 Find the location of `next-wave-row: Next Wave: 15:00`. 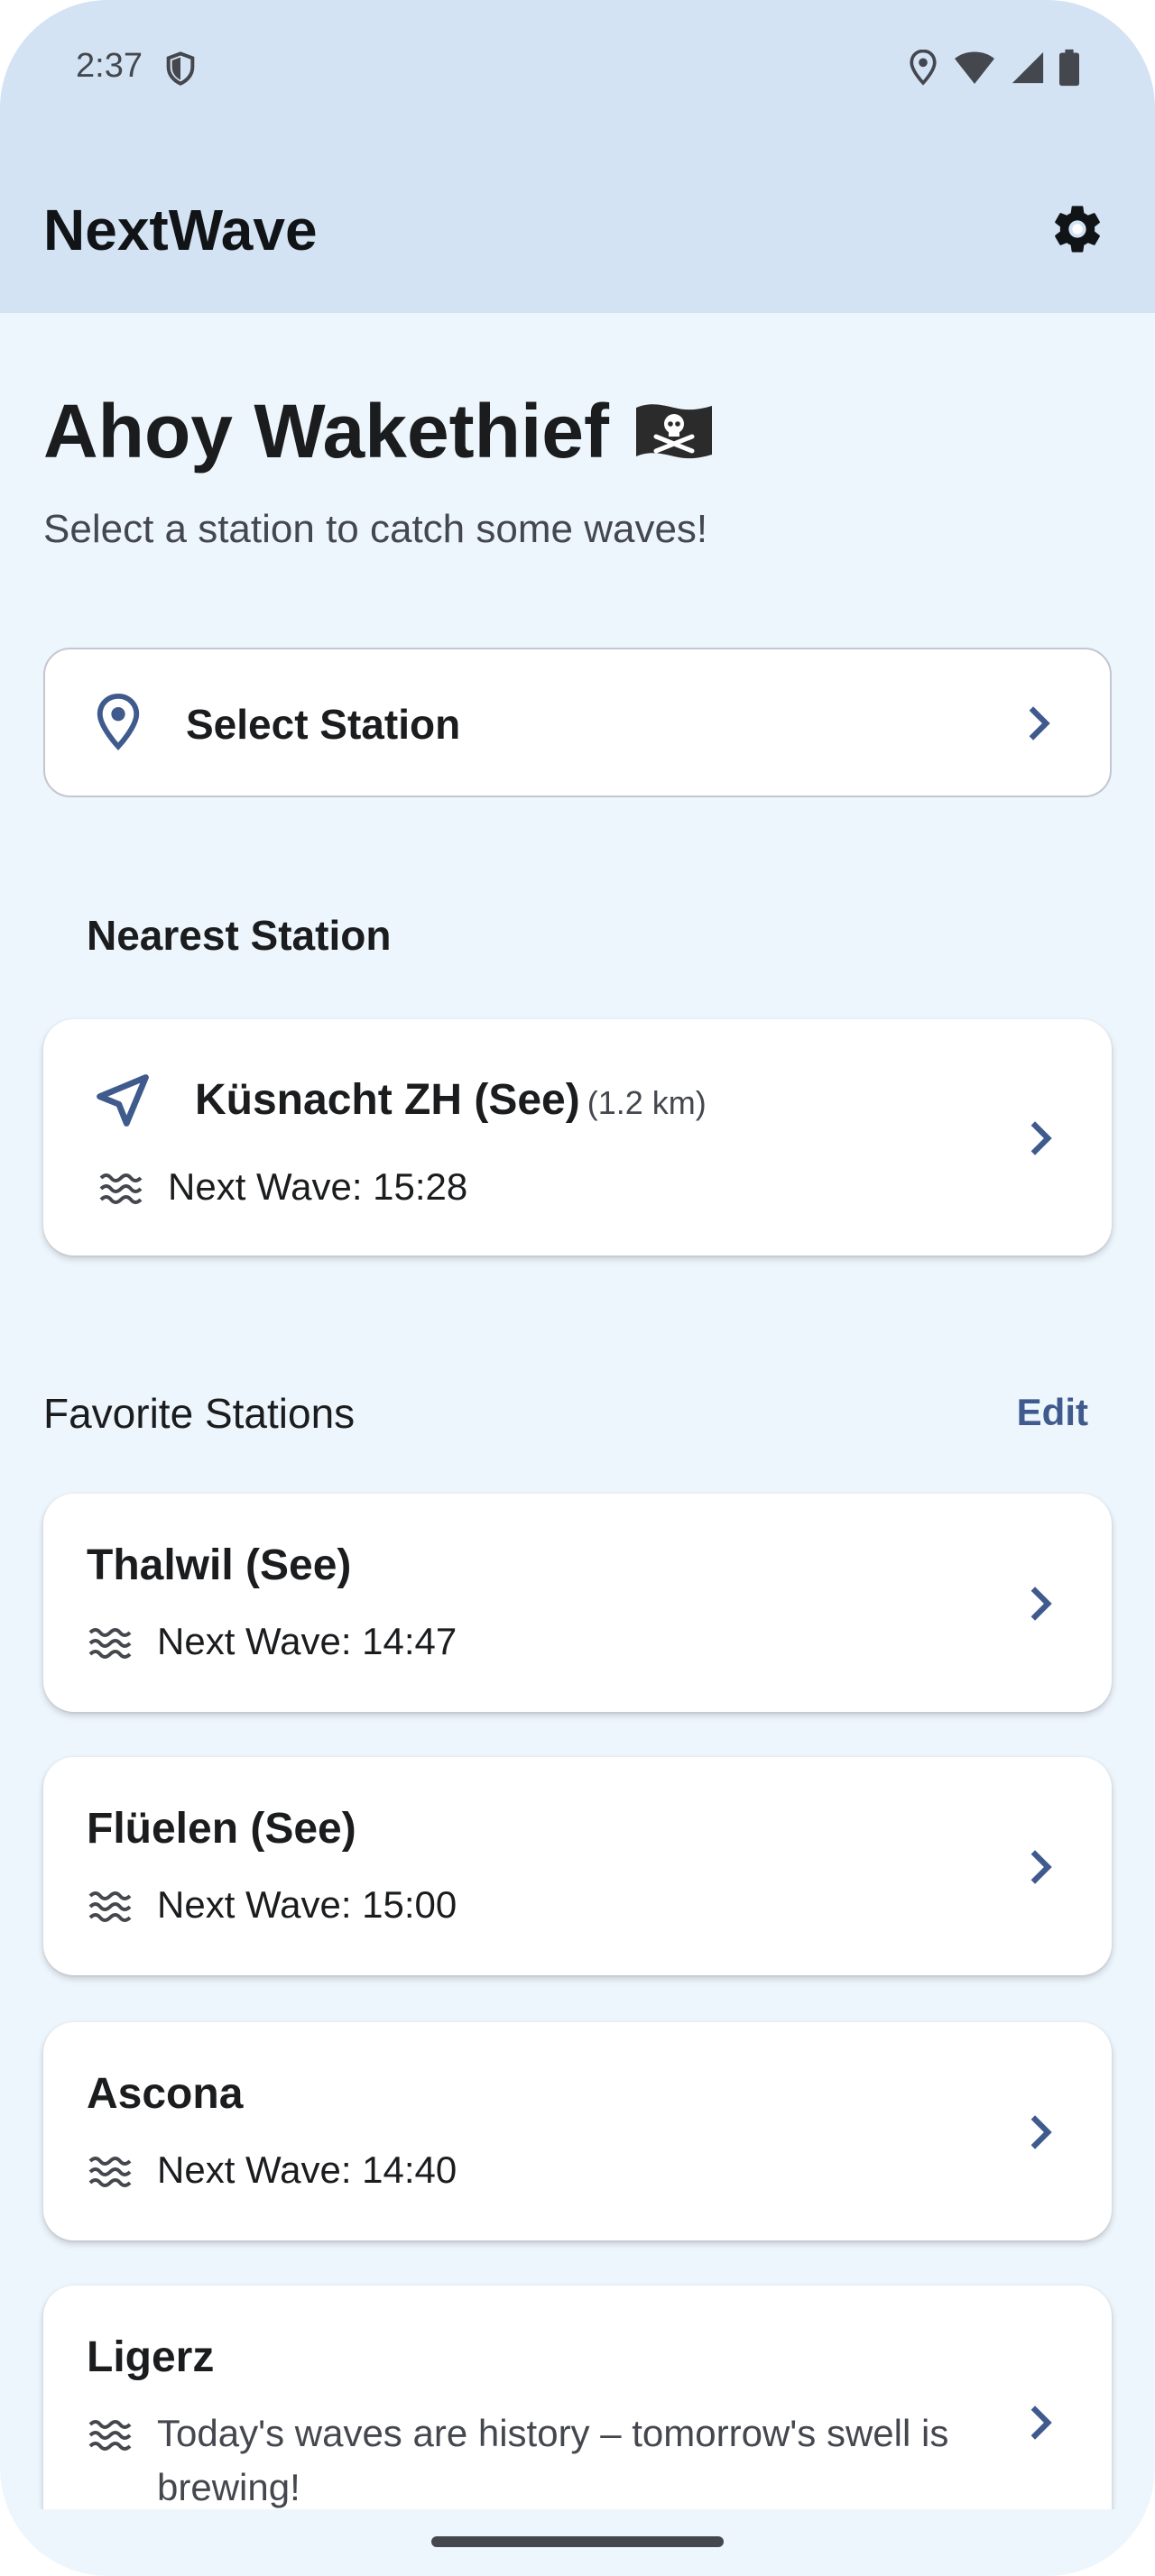

next-wave-row: Next Wave: 15:00 is located at coordinates (272, 1905).